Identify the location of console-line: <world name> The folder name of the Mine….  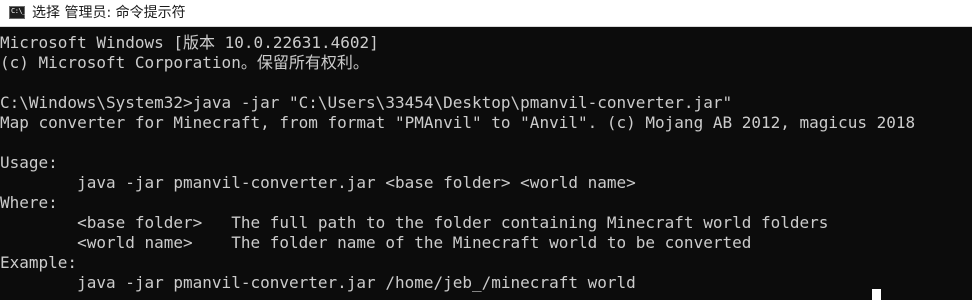
(376, 242).